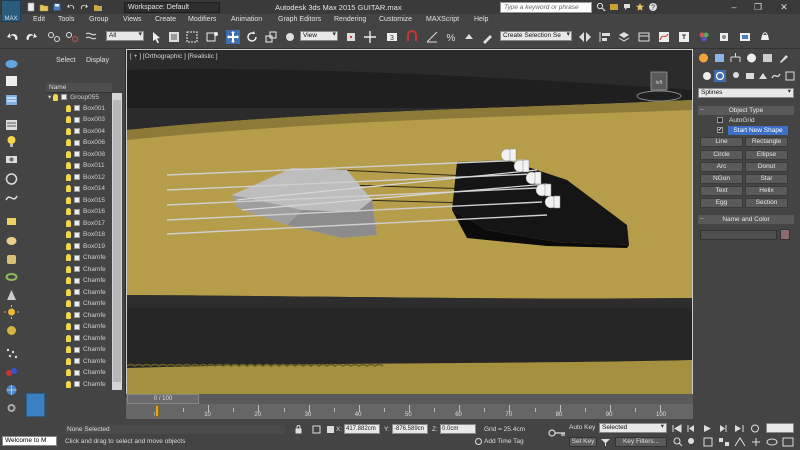 The height and width of the screenshot is (450, 800). What do you see at coordinates (755, 428) in the screenshot?
I see `time-config-icon` at bounding box center [755, 428].